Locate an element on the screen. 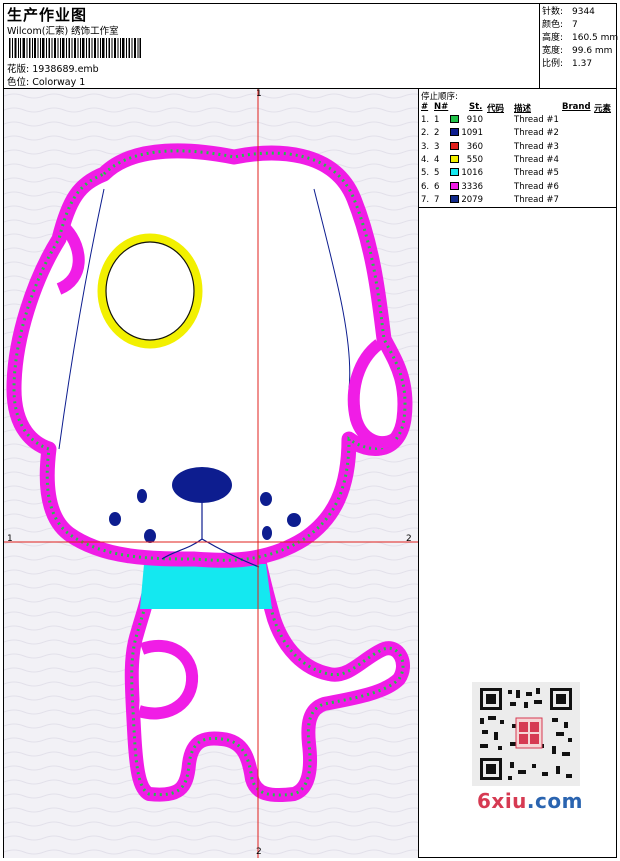 This screenshot has height=861, width=620. stop-sequence-title: 停止顺序: is located at coordinates (439, 97).